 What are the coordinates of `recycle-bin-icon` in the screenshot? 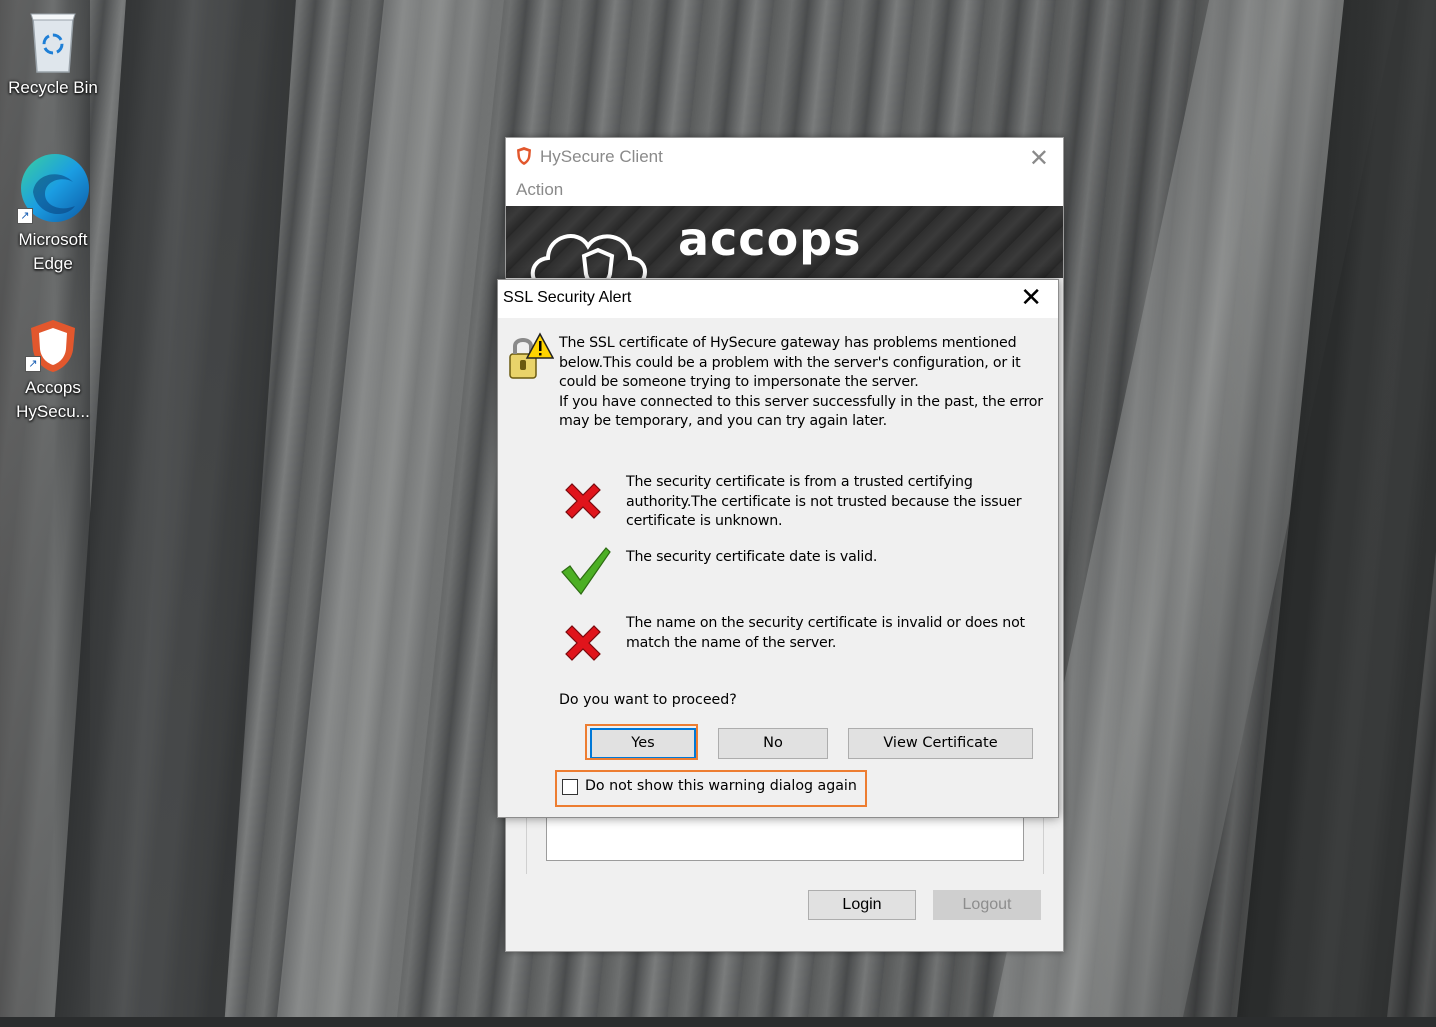 It's located at (53, 41).